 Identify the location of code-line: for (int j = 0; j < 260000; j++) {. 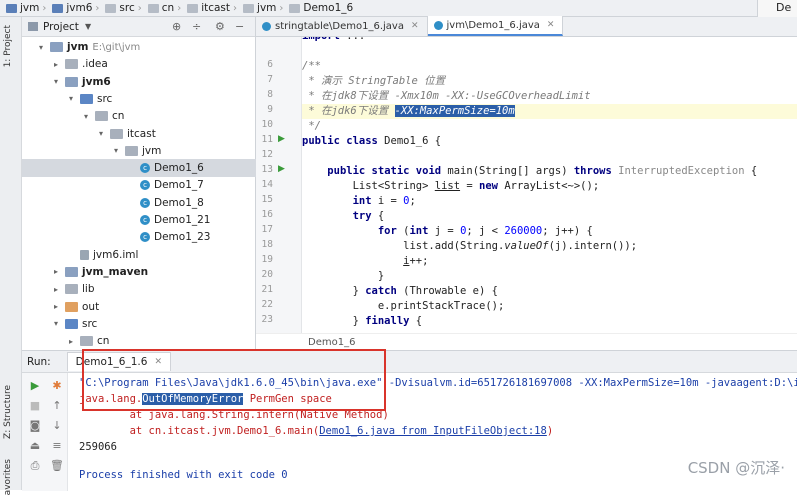
(485, 231).